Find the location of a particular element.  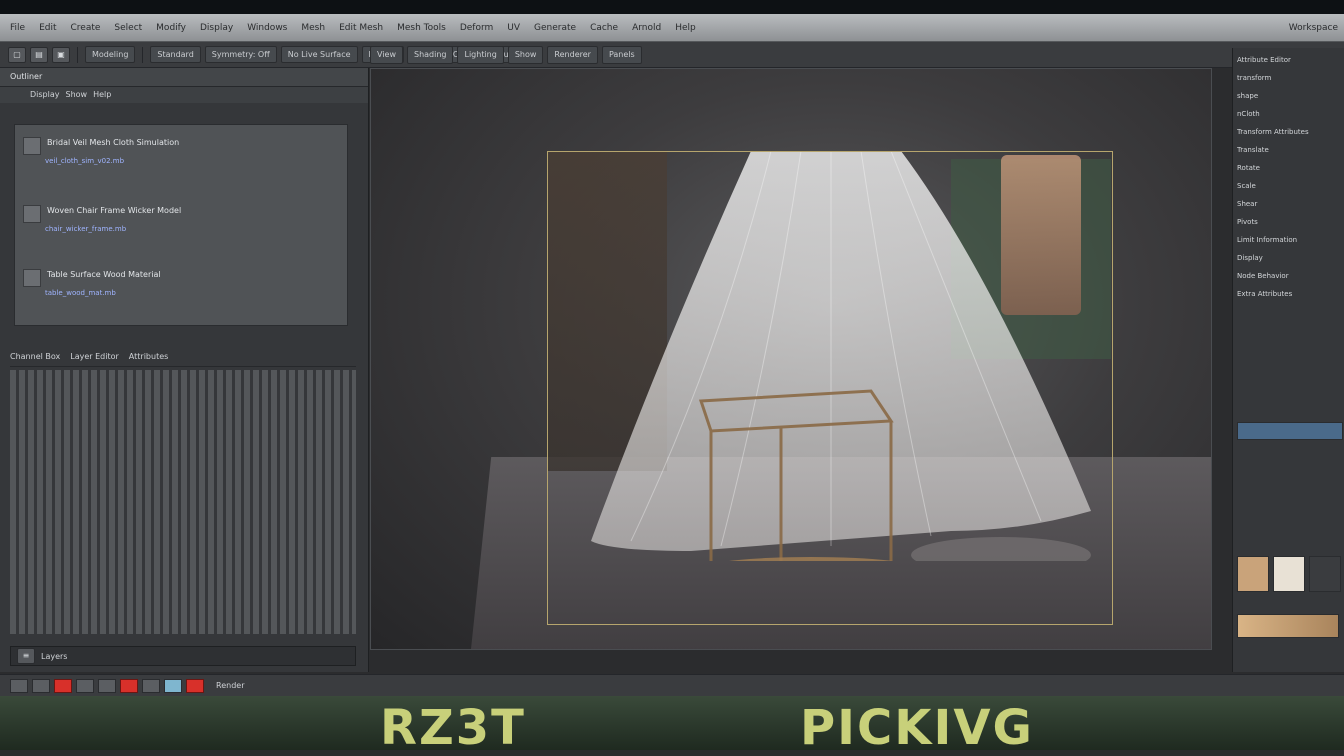

menu-item: Deform is located at coordinates (476, 28).